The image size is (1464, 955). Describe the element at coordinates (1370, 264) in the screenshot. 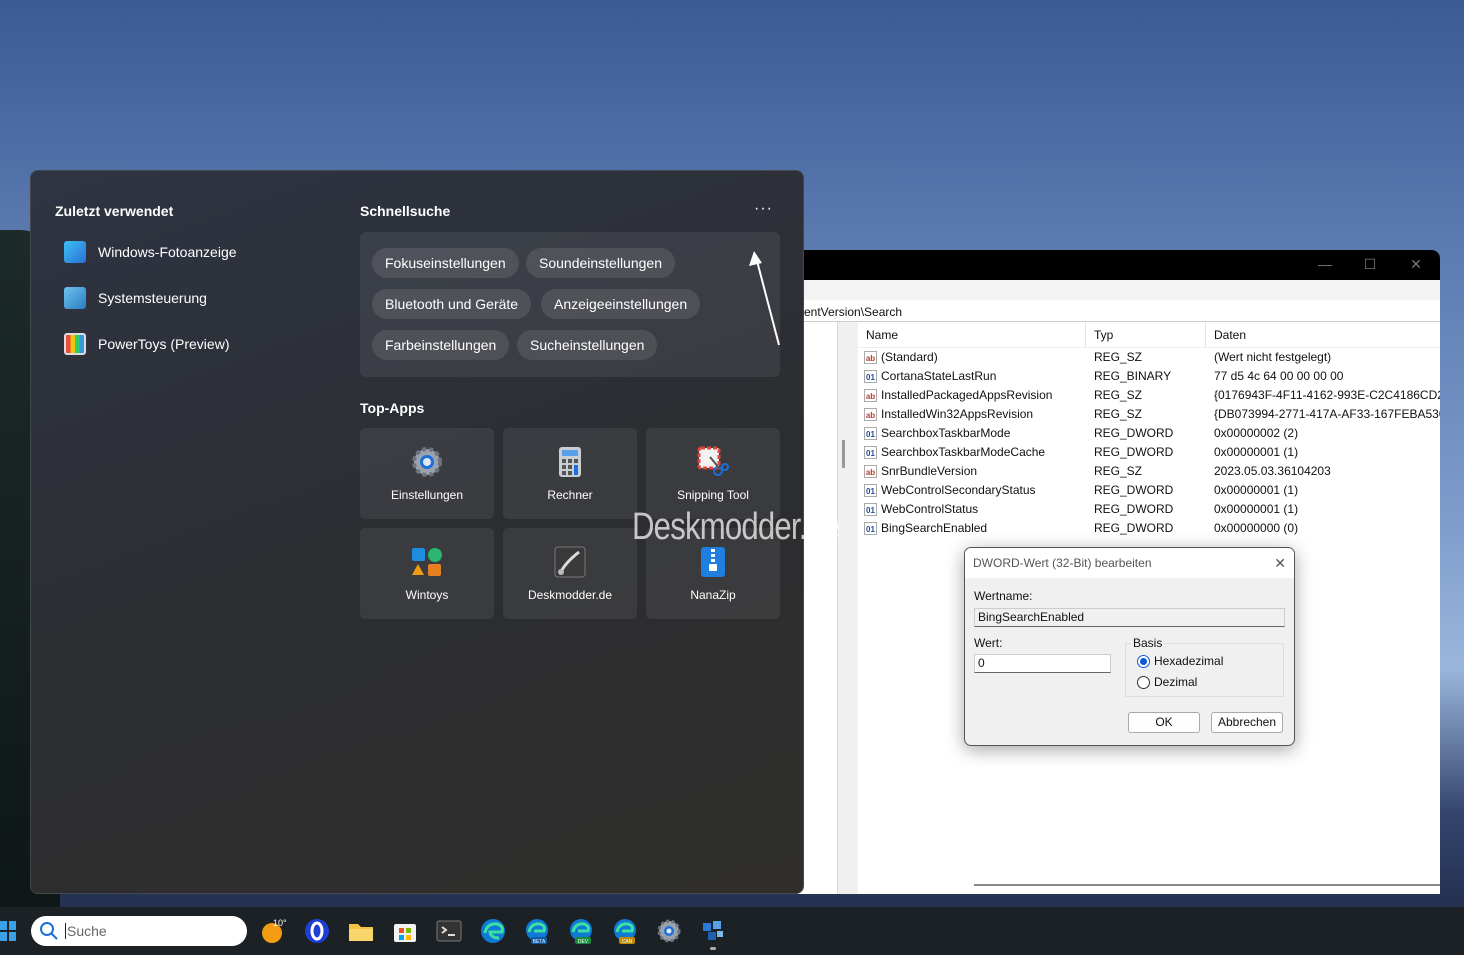

I see `maximize-icon: ☐` at that location.